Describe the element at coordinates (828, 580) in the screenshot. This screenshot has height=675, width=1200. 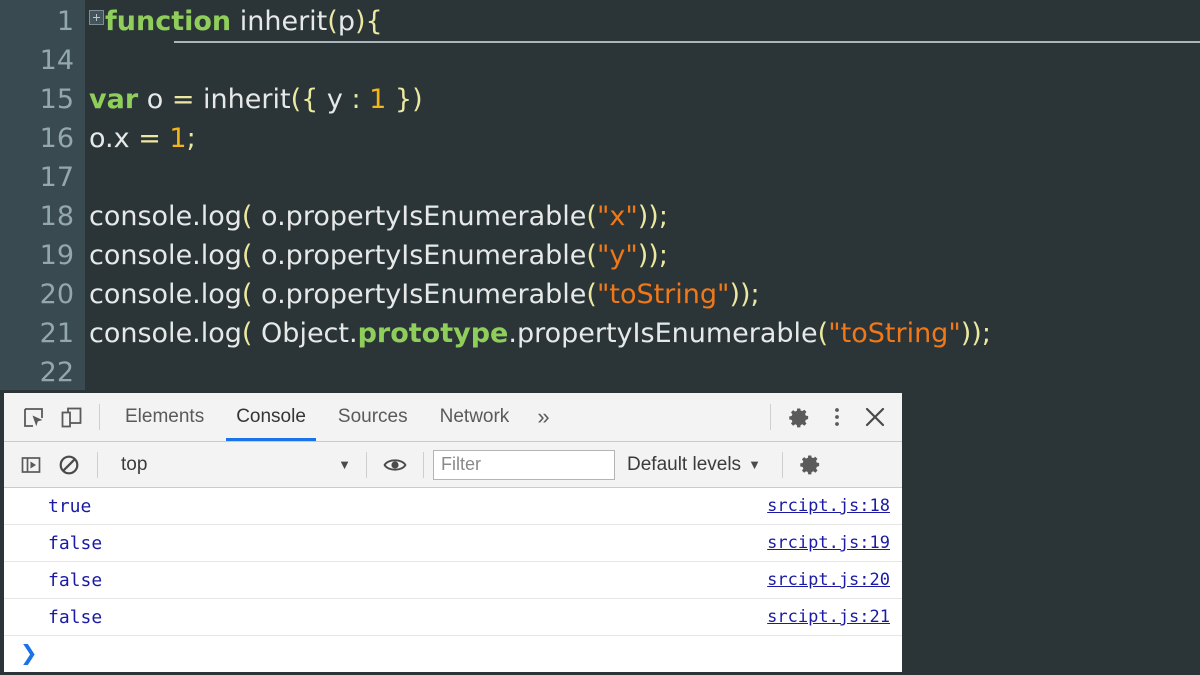
I see `console-message-source-link: srcipt.js:20` at that location.